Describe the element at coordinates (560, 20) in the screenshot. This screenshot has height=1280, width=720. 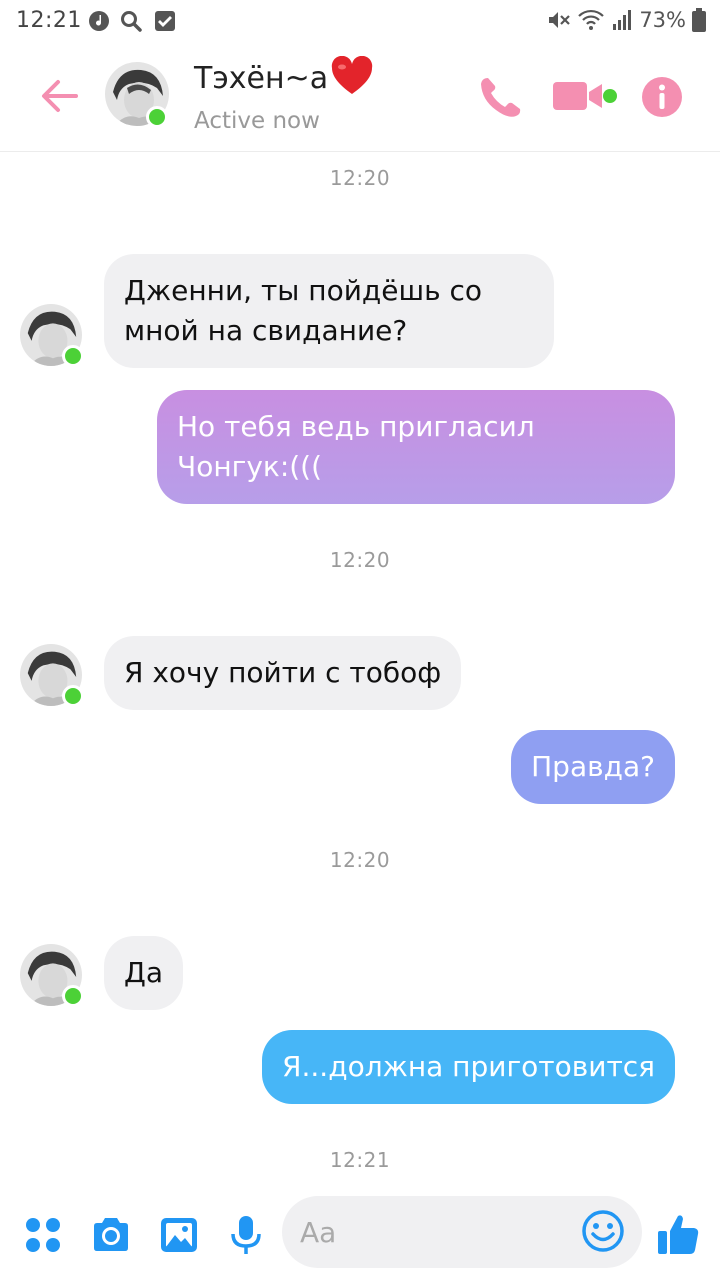
I see `mute-icon` at that location.